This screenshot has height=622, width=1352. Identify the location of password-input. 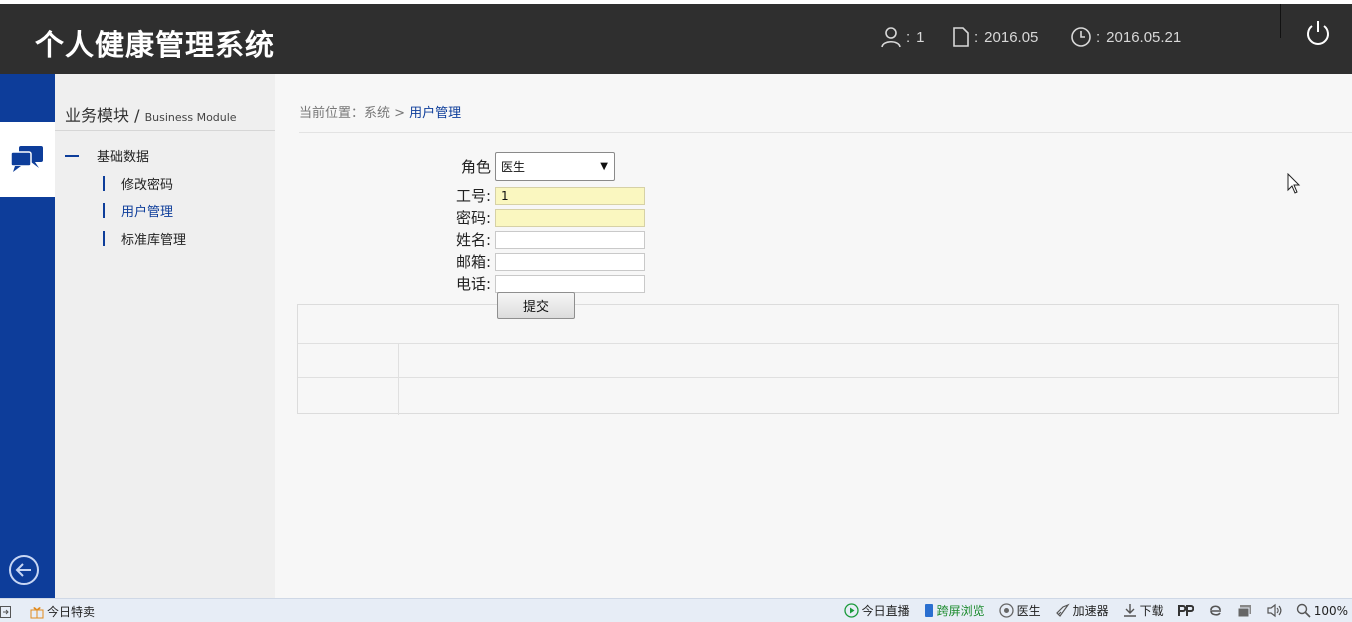
(570, 217).